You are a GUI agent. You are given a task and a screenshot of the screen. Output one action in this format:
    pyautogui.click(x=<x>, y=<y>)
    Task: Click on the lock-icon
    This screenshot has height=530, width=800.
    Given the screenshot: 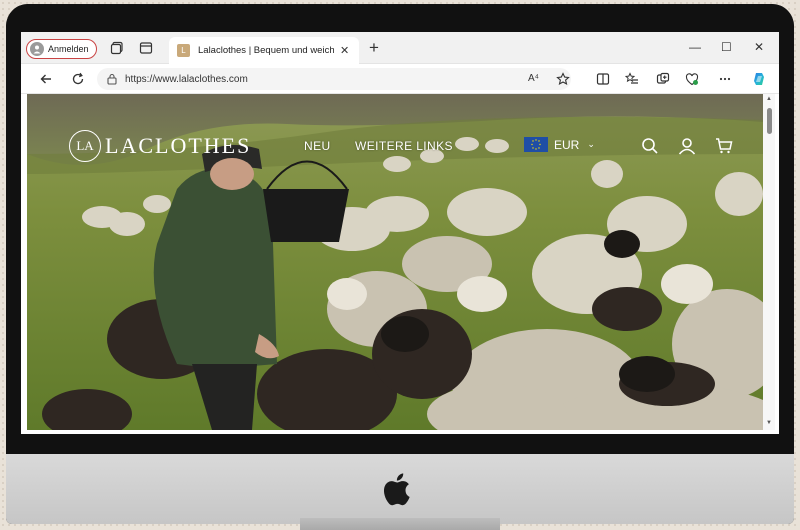 What is the action you would take?
    pyautogui.click(x=112, y=79)
    